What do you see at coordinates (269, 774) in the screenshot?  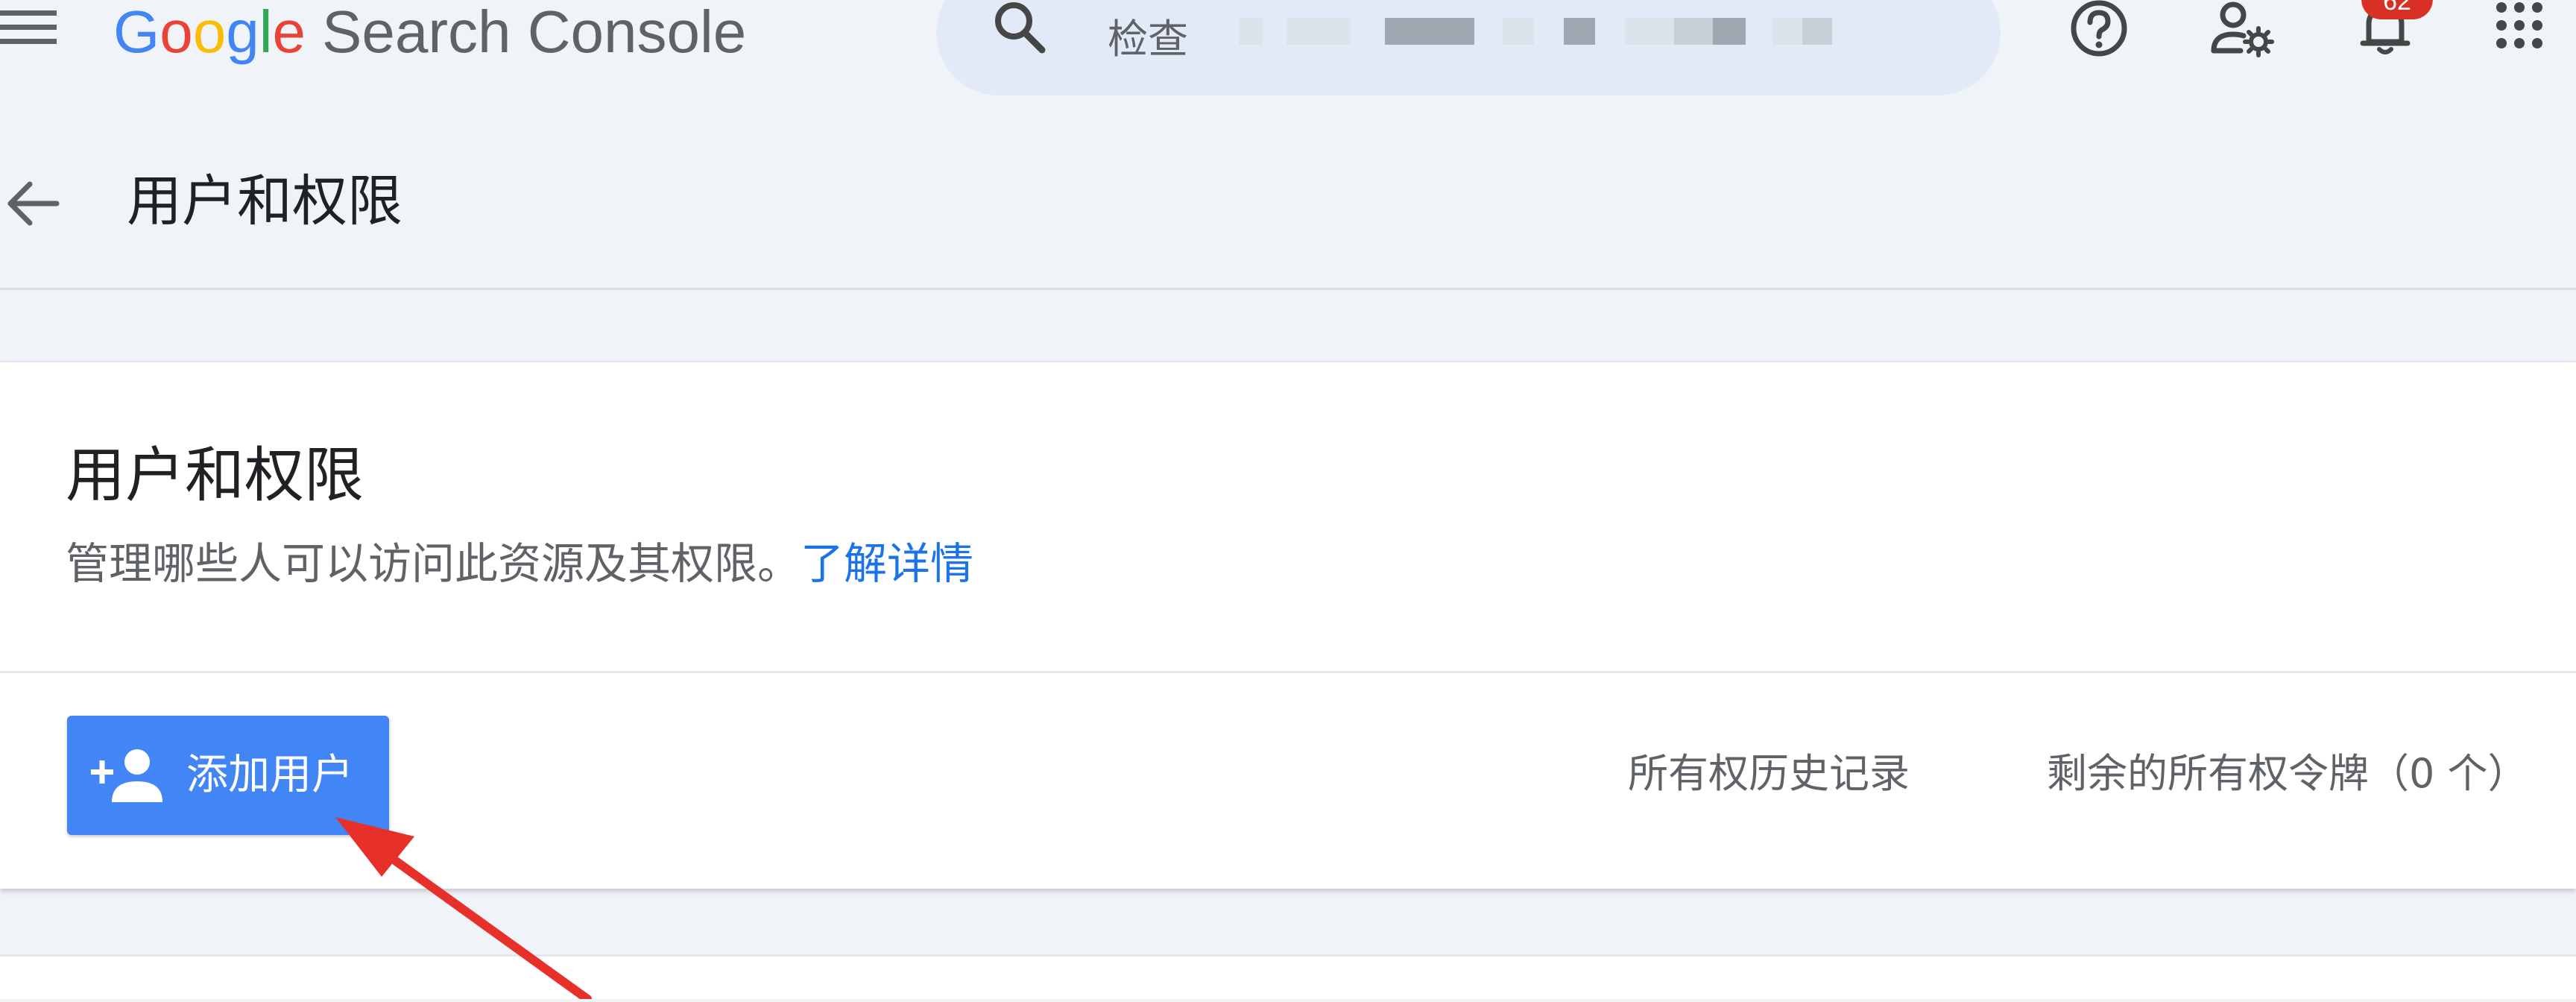 I see `add-user-label: 添加用户` at bounding box center [269, 774].